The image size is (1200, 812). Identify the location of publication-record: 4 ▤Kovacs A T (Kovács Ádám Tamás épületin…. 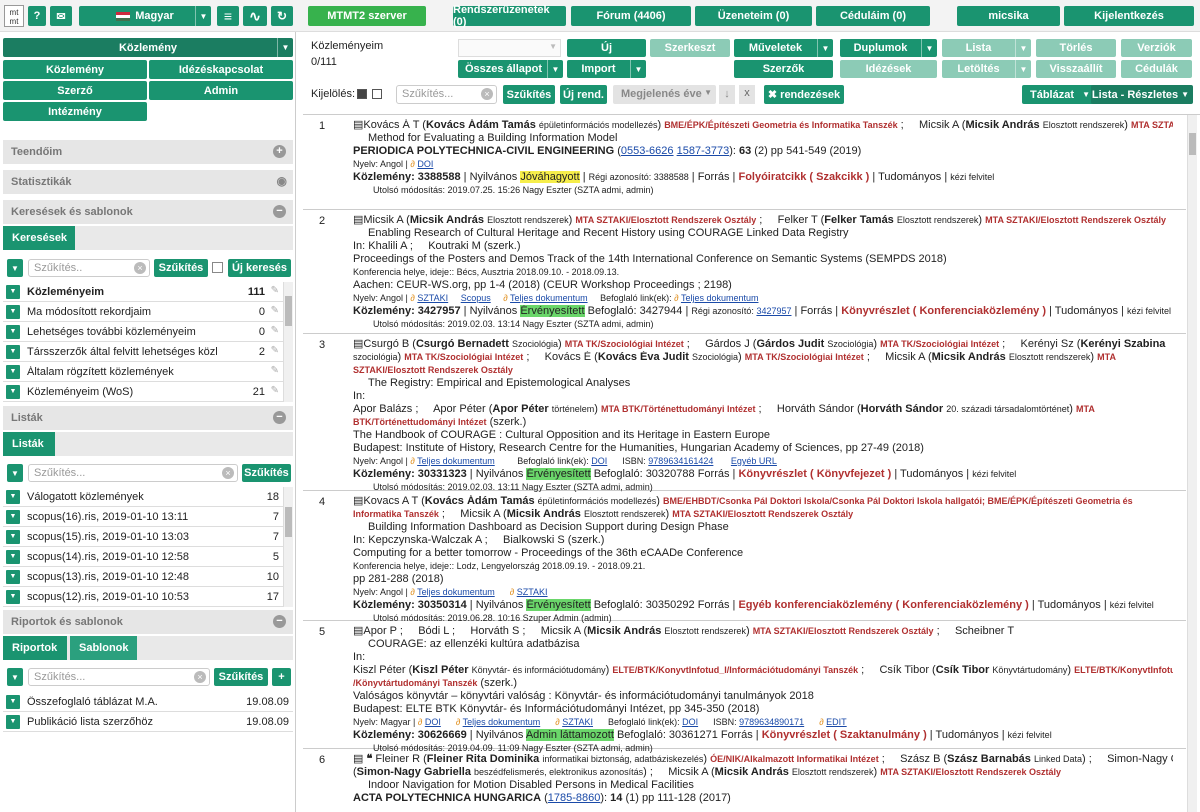
(744, 557).